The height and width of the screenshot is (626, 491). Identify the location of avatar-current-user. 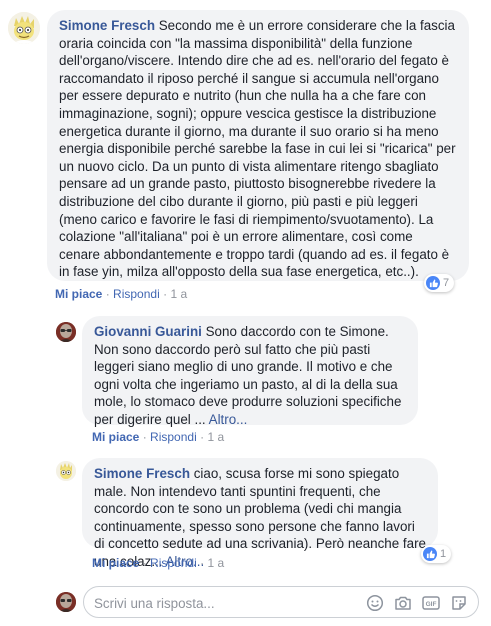
(66, 602).